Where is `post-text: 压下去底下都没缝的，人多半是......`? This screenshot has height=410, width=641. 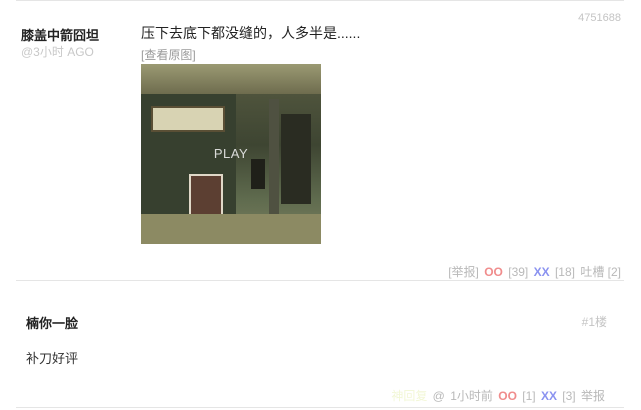 post-text: 压下去底下都没缝的，人多半是...... is located at coordinates (251, 33).